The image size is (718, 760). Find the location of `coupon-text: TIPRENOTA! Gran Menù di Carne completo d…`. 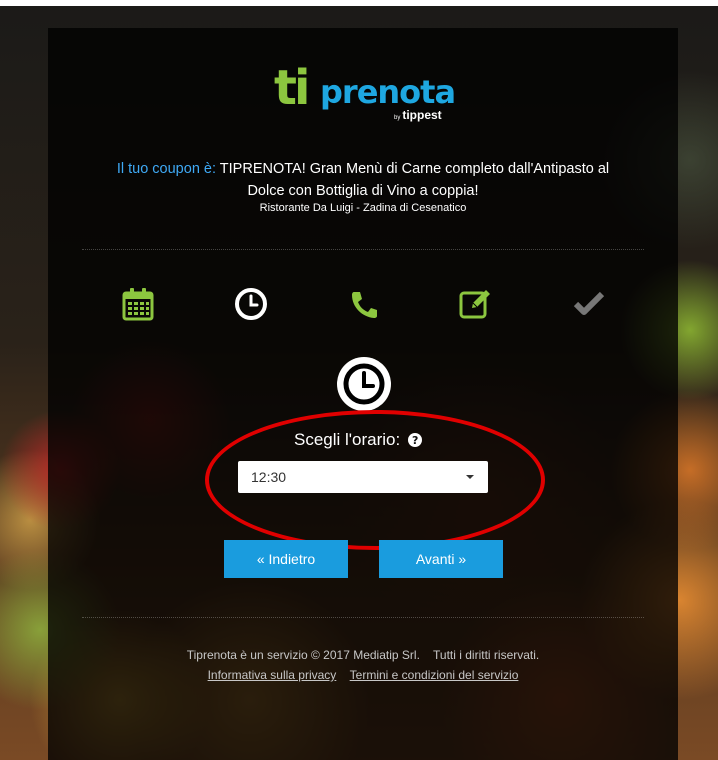

coupon-text: TIPRENOTA! Gran Menù di Carne completo d… is located at coordinates (414, 180).